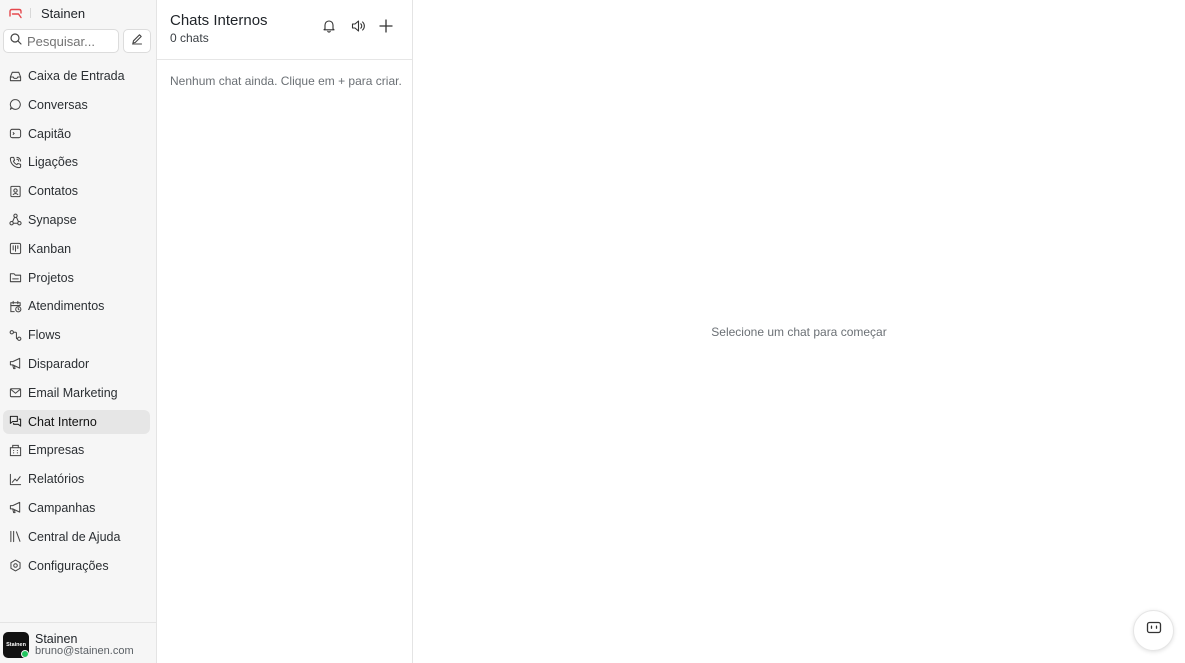  I want to click on sidebar-item-label: Atendimentos, so click(66, 306).